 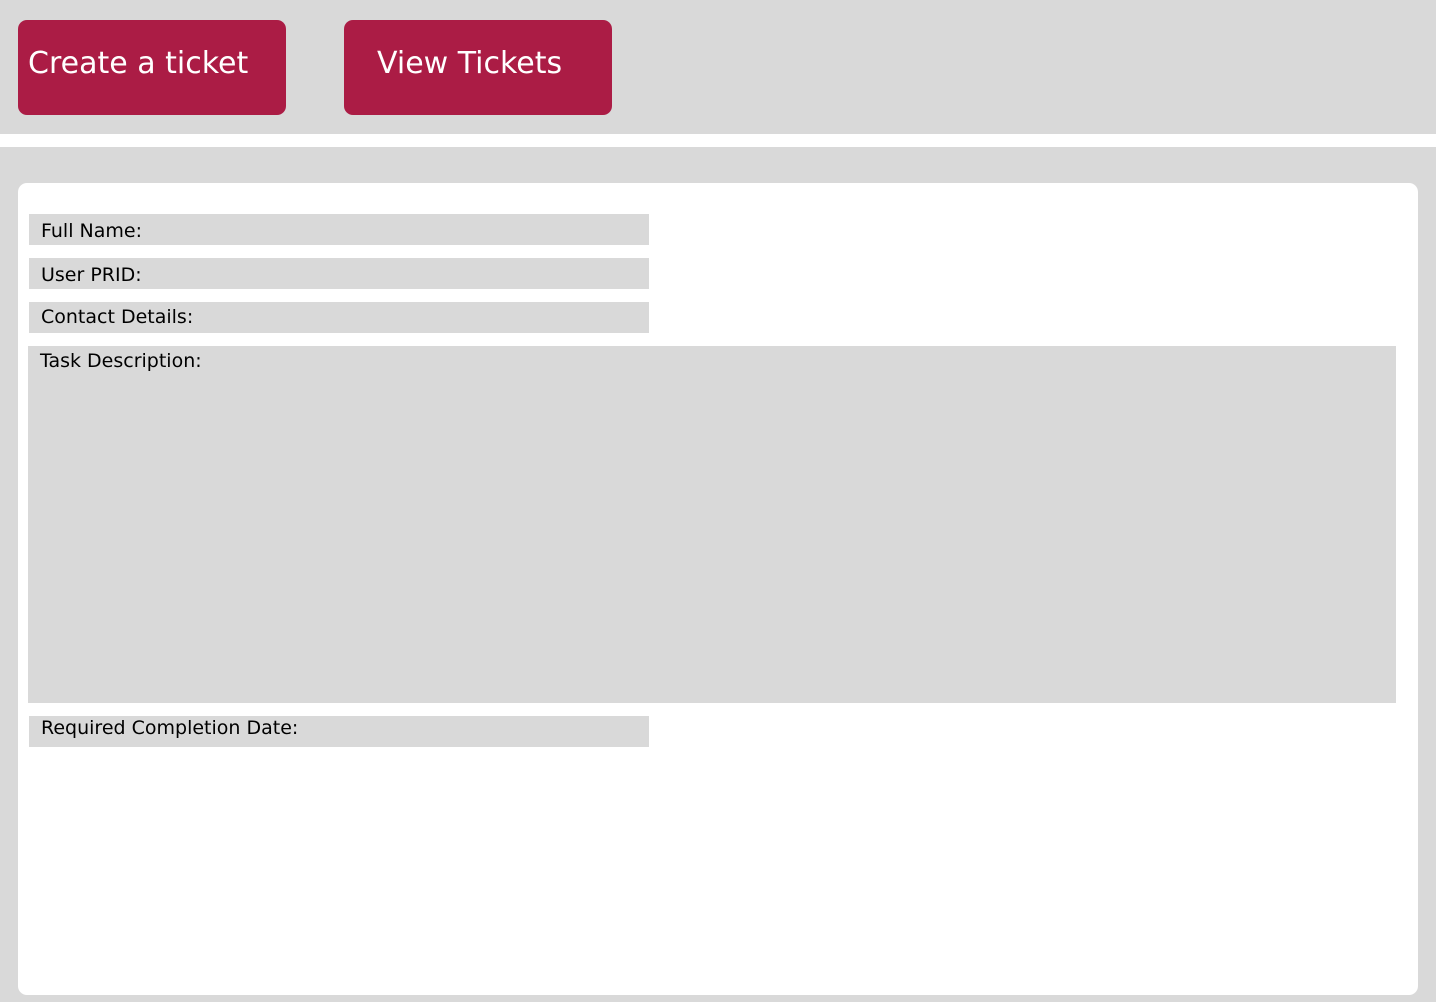 What do you see at coordinates (91, 275) in the screenshot?
I see `user-prid-label: User PRID:` at bounding box center [91, 275].